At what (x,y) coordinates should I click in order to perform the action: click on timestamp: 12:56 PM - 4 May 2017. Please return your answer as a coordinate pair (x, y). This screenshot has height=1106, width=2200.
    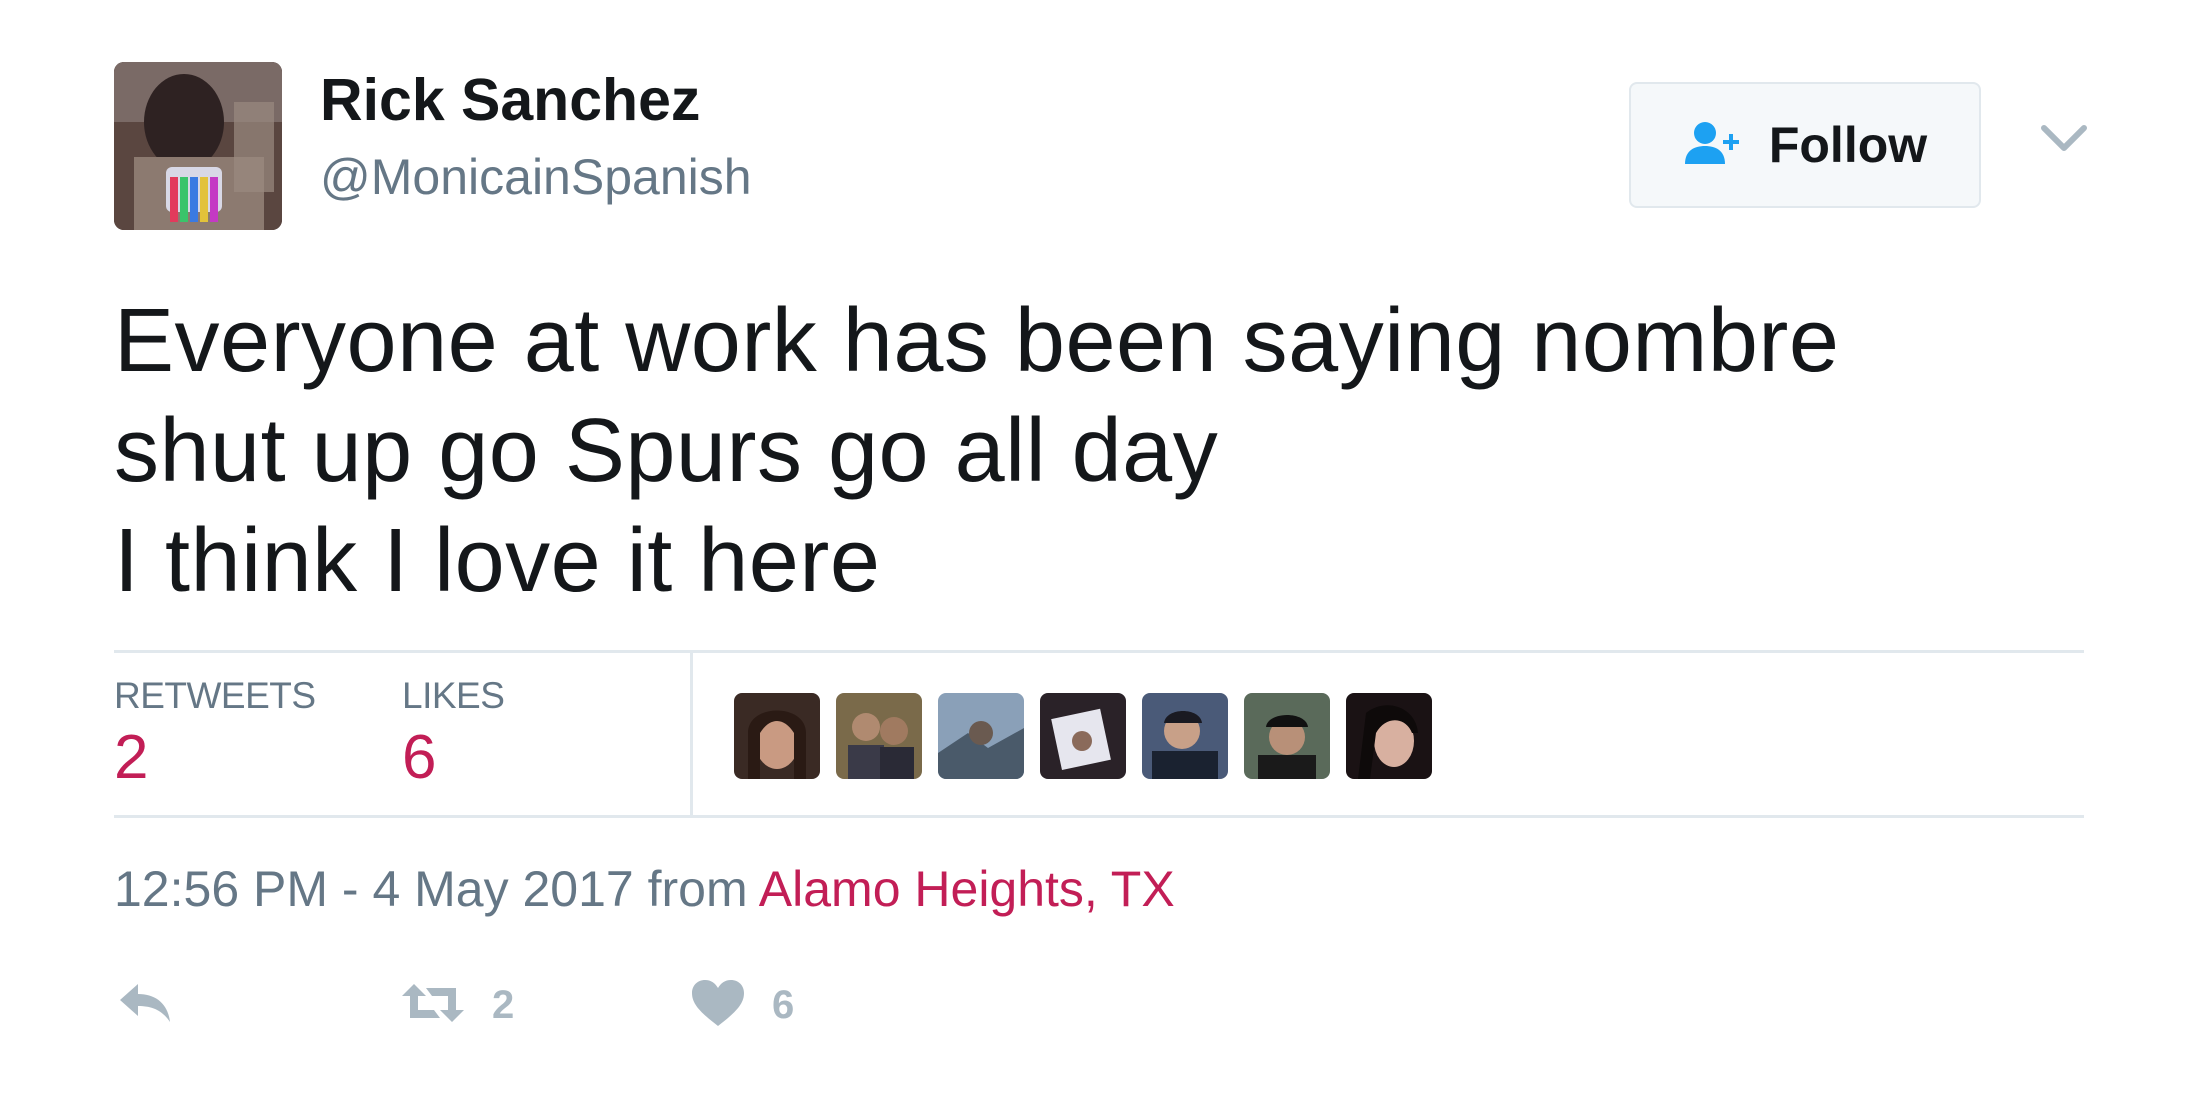
    Looking at the image, I should click on (374, 889).